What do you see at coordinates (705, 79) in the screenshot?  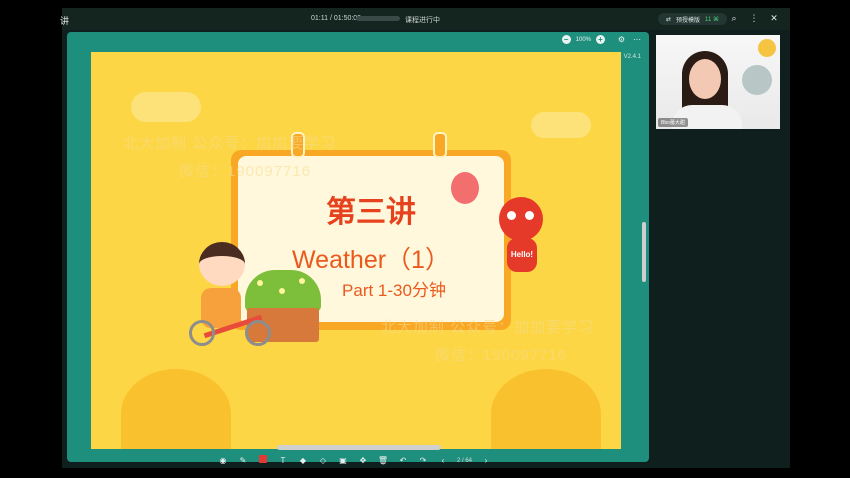 I see `teacher-face` at bounding box center [705, 79].